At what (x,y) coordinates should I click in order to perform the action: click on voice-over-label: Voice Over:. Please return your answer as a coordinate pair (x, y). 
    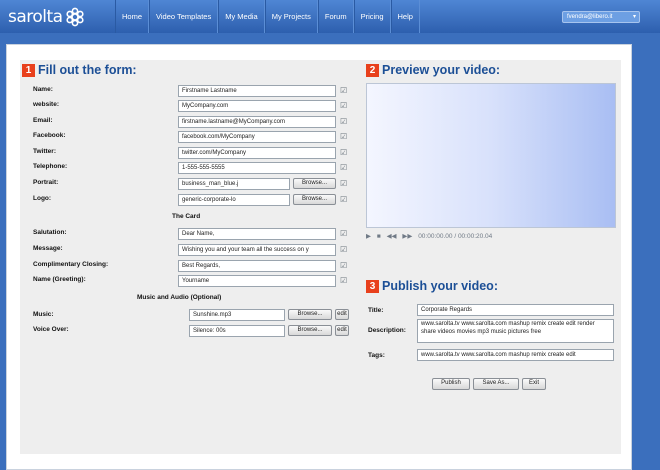
    Looking at the image, I should click on (51, 329).